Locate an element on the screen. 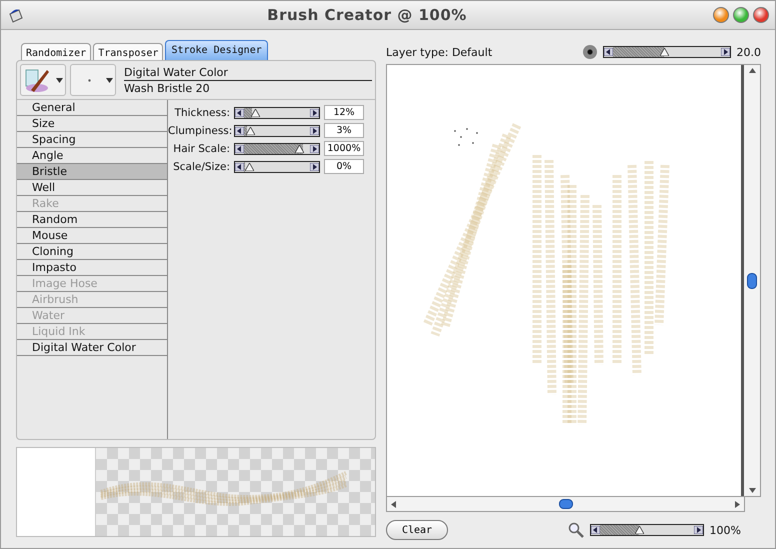 The height and width of the screenshot is (549, 776). section-item: Digital Water Color is located at coordinates (92, 348).